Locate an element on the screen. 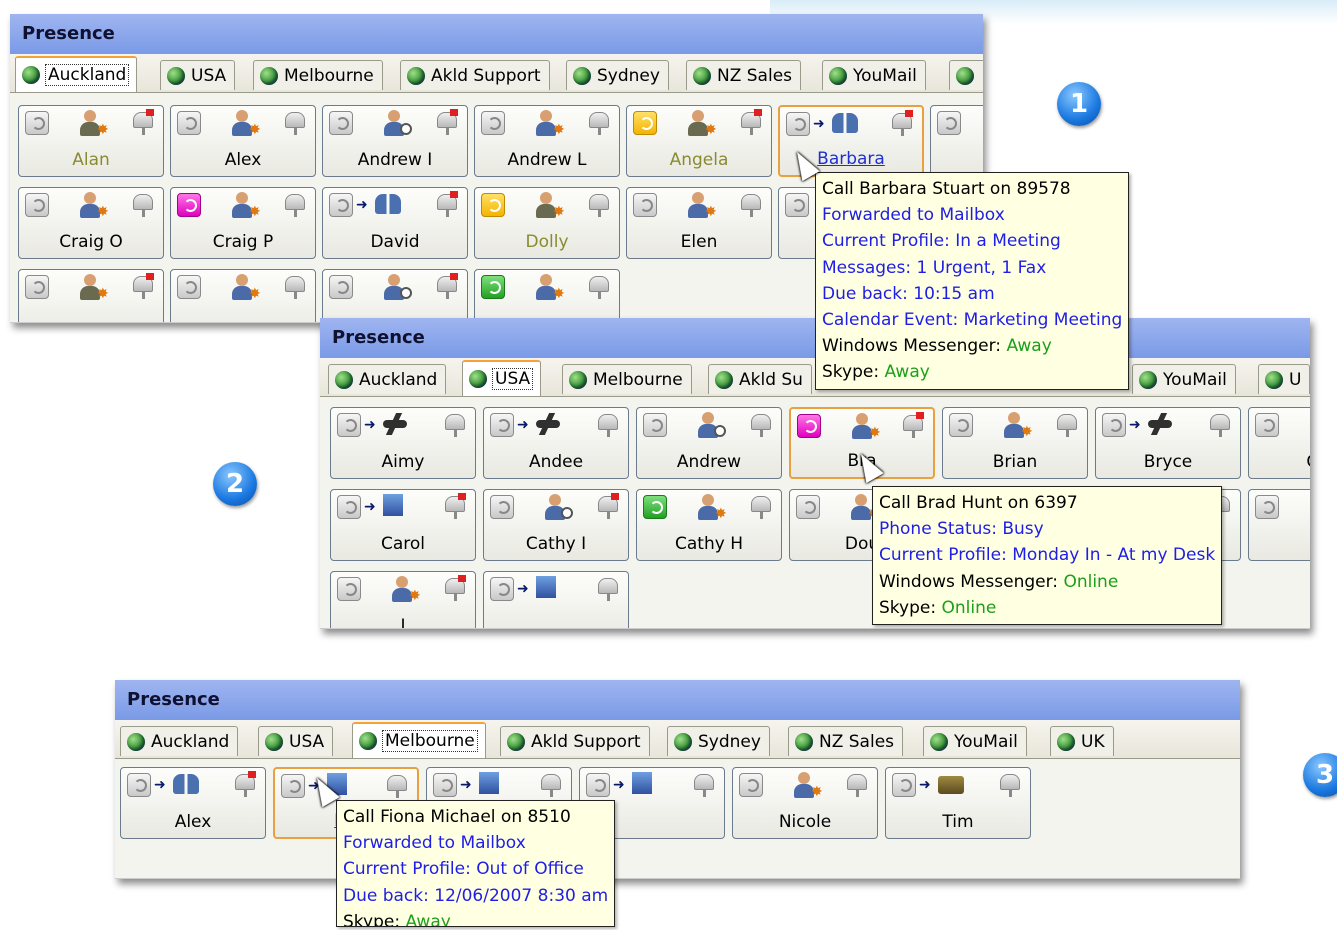  presence-tile: ➜ Alex is located at coordinates (193, 803).